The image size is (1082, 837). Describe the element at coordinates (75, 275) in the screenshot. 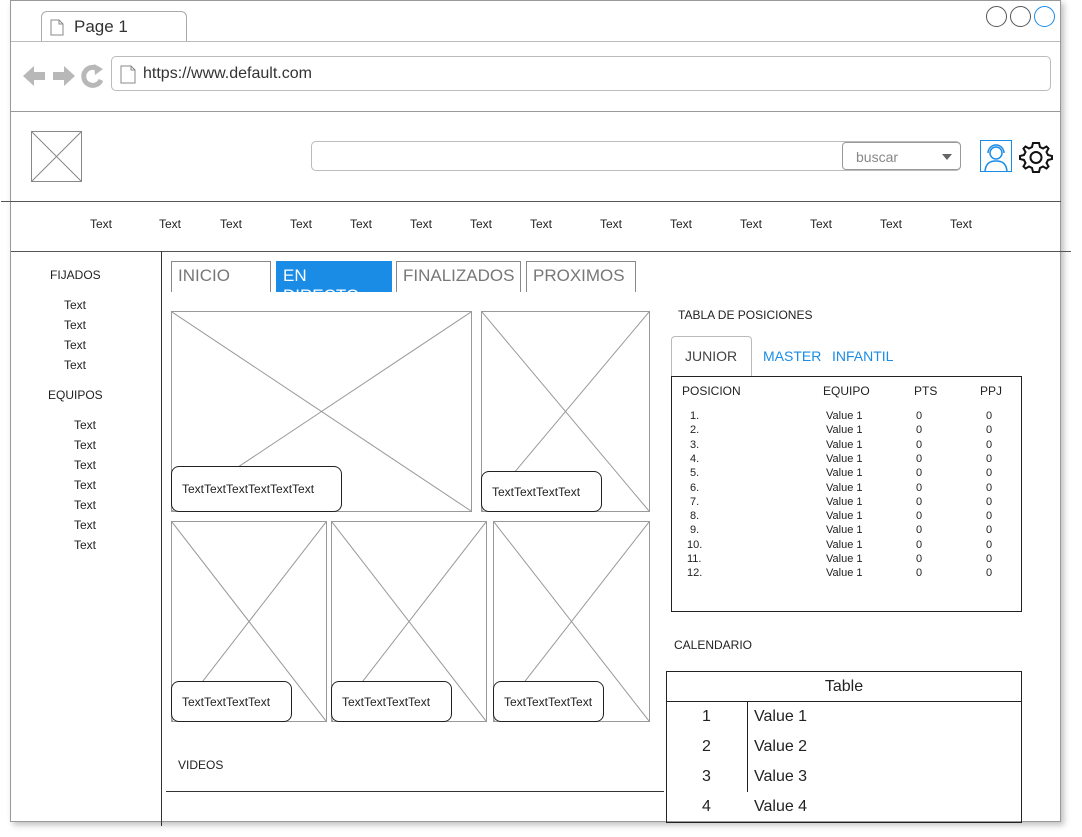

I see `fijados-heading: FIJADOS` at that location.